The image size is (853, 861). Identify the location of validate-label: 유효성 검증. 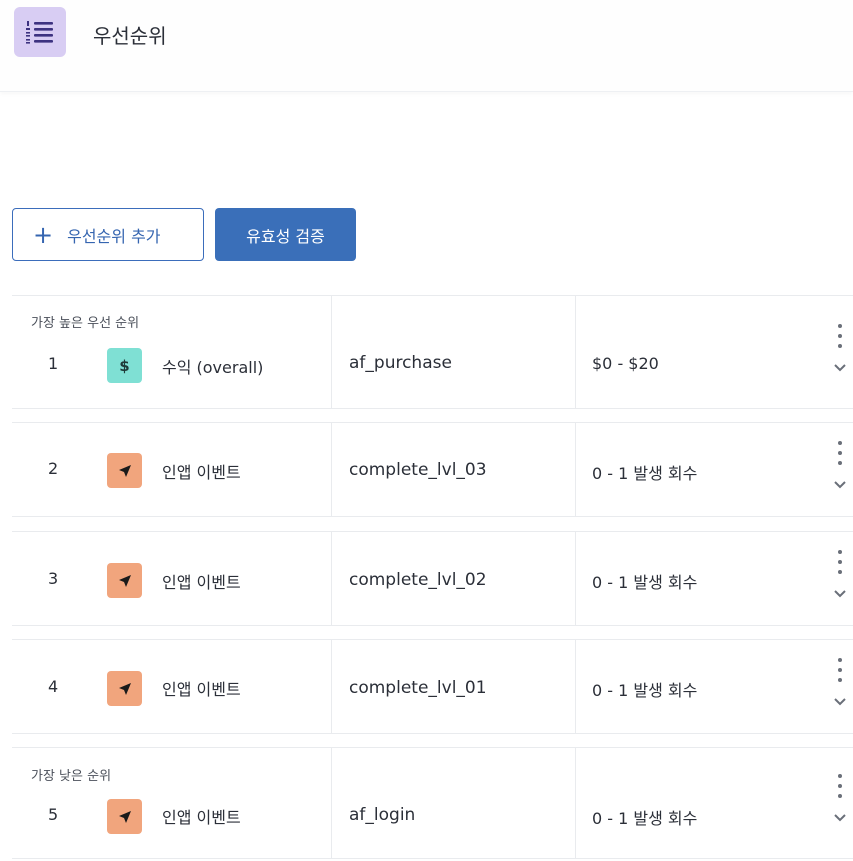
(285, 236).